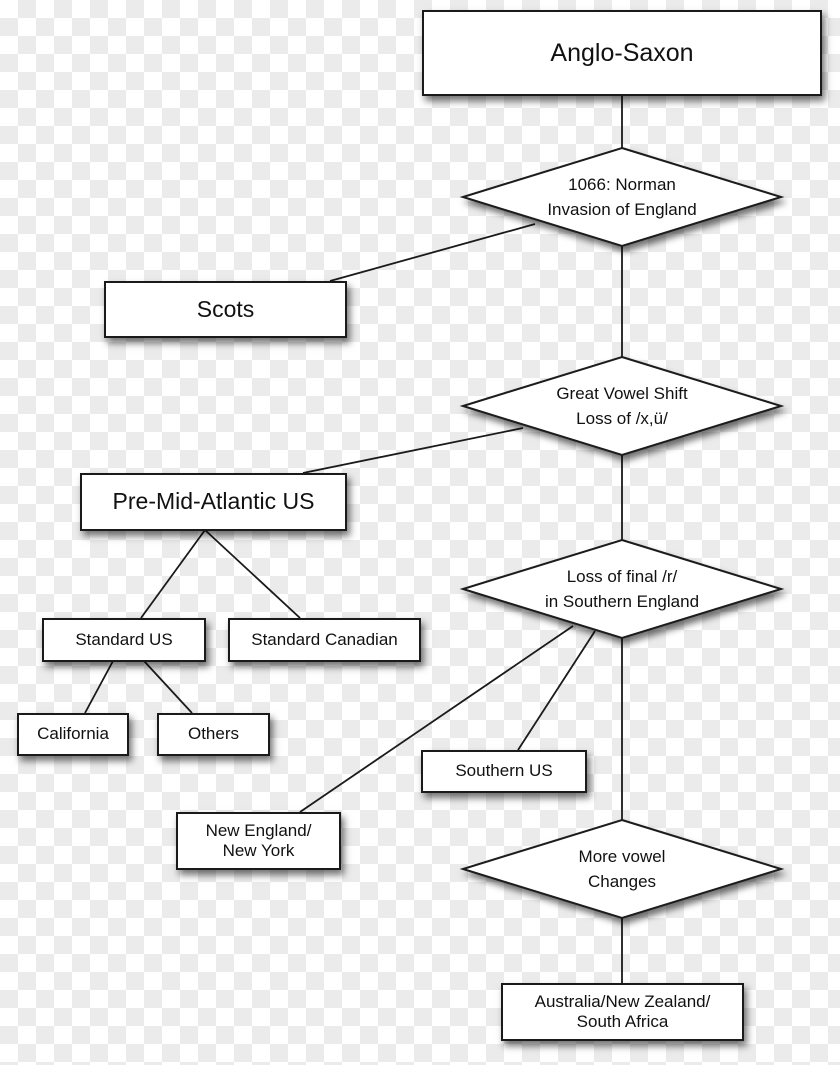 Image resolution: width=840 pixels, height=1065 pixels. I want to click on diamond-great-vowel-shift-label: Great Vowel Shift Loss of /x,ü/, so click(622, 406).